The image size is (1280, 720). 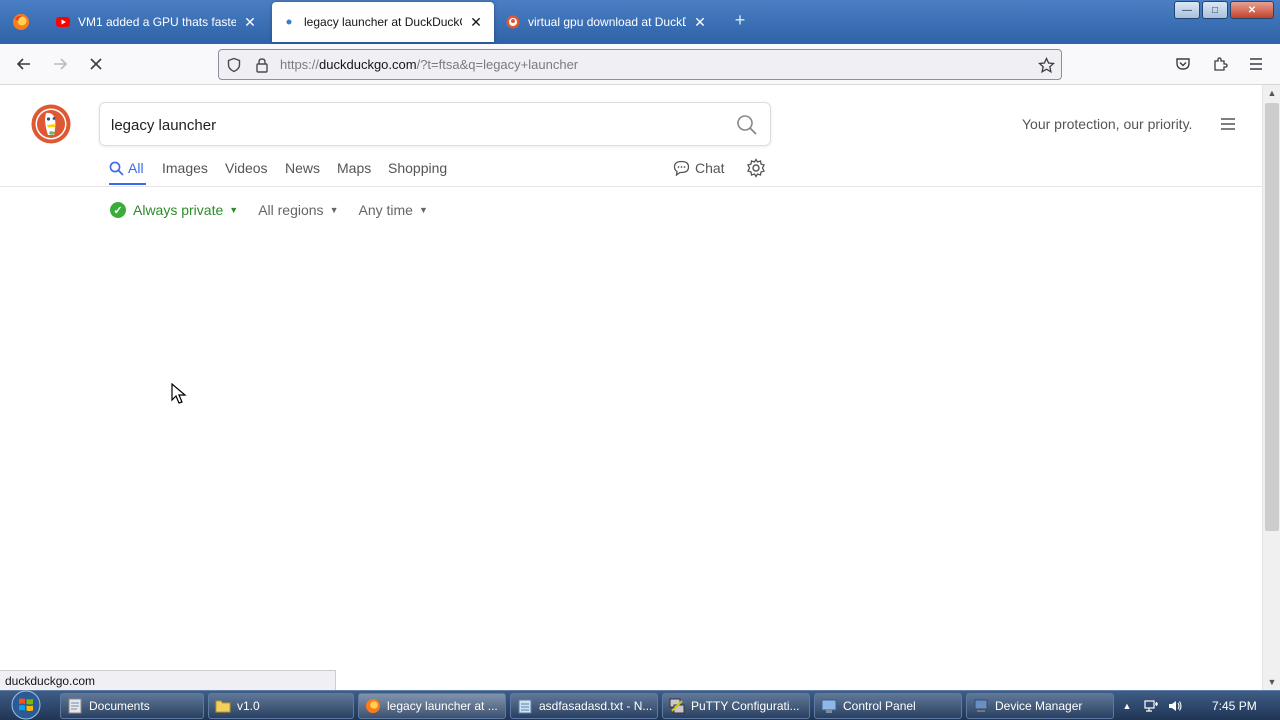 I want to click on back-arrow-icon, so click(x=23, y=64).